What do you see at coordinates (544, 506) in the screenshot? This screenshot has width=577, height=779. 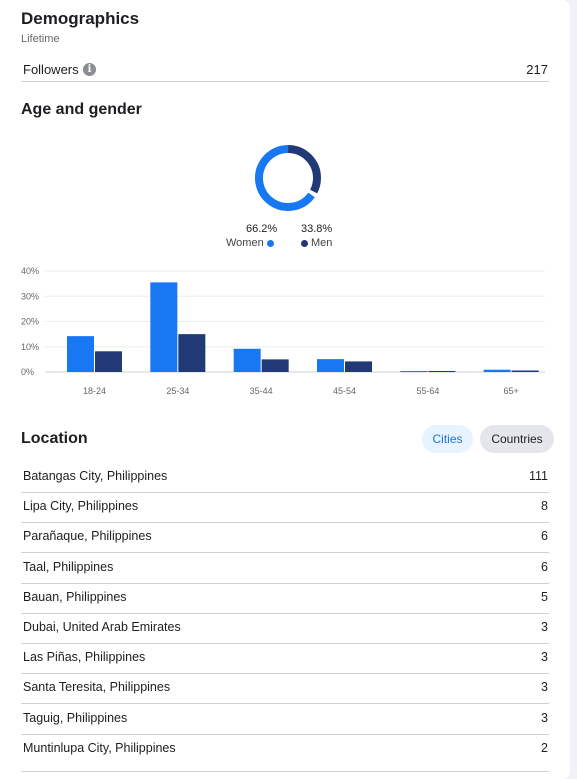 I see `location-count: 8` at bounding box center [544, 506].